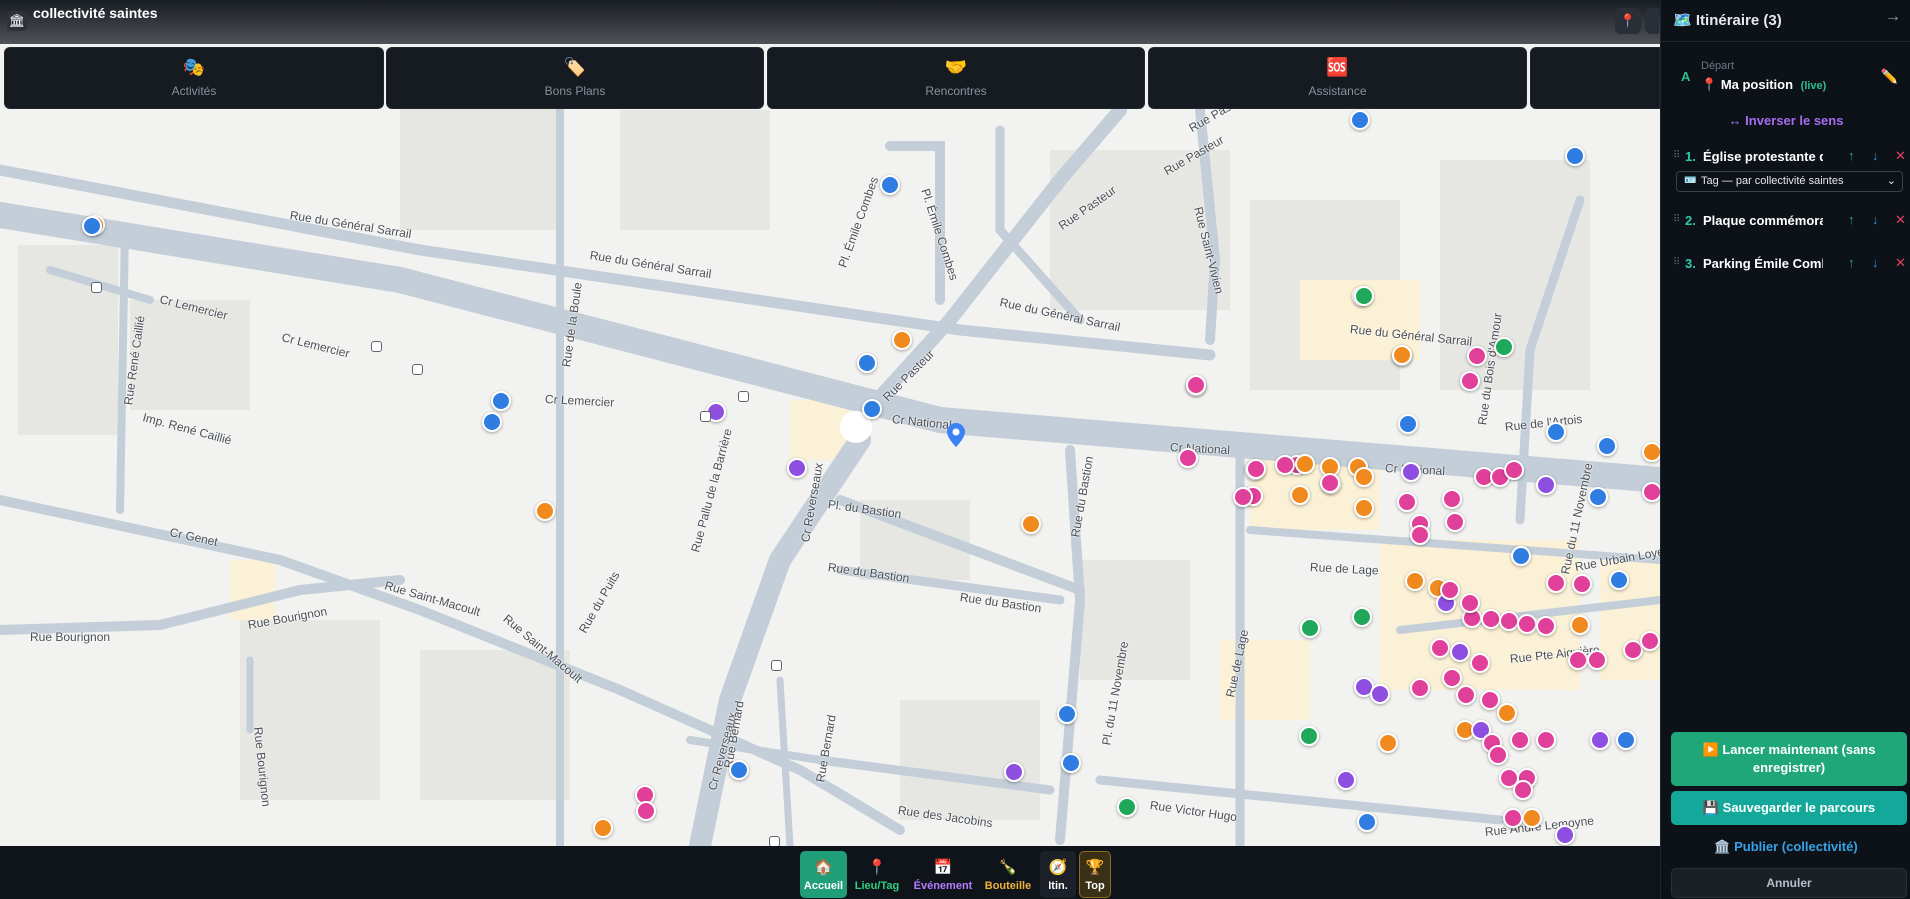 Image resolution: width=1910 pixels, height=899 pixels. I want to click on publish-button: 🏛️ Publier (collectivité), so click(1785, 847).